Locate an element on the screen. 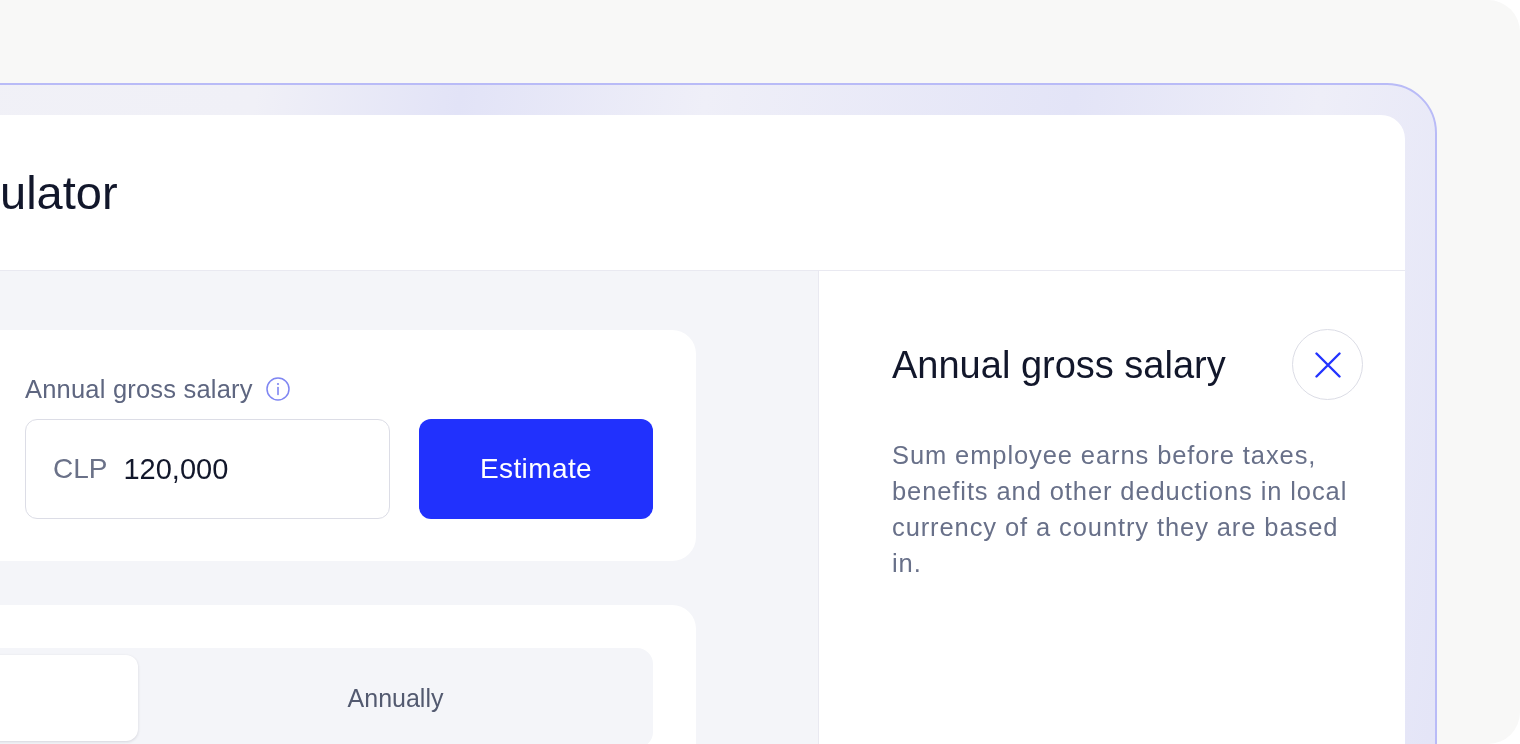 The height and width of the screenshot is (744, 1520). close-icon is located at coordinates (1327, 364).